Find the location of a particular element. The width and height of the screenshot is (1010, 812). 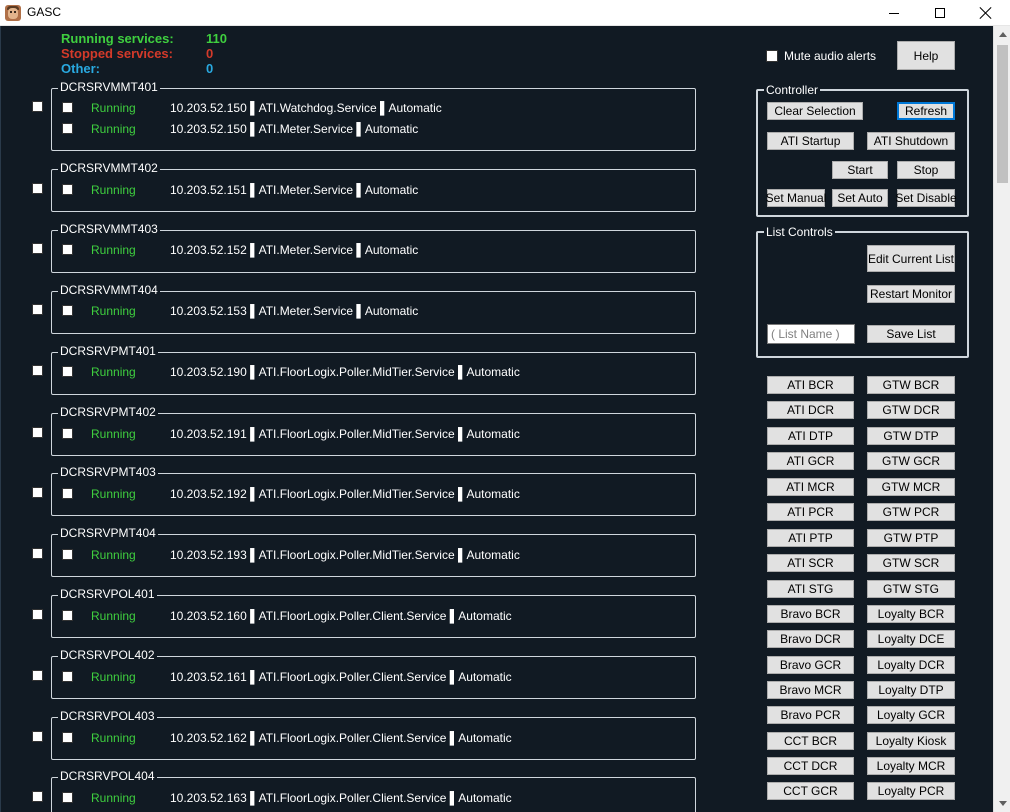

preset-list-button: CCT BCR is located at coordinates (810, 741).